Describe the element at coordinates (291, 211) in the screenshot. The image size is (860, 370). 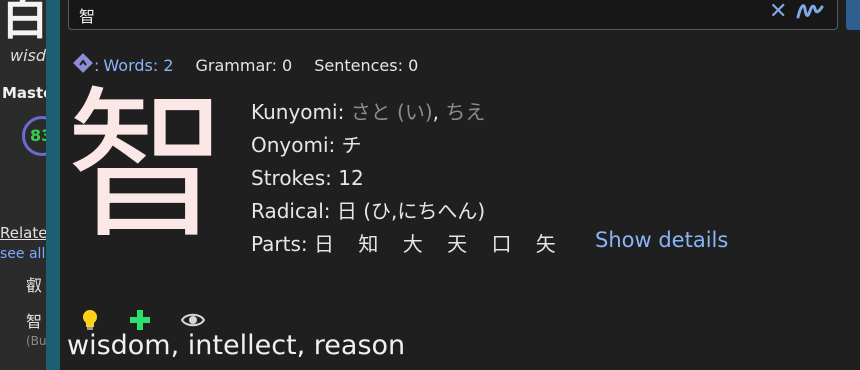
I see `radical-label: Radical:` at that location.